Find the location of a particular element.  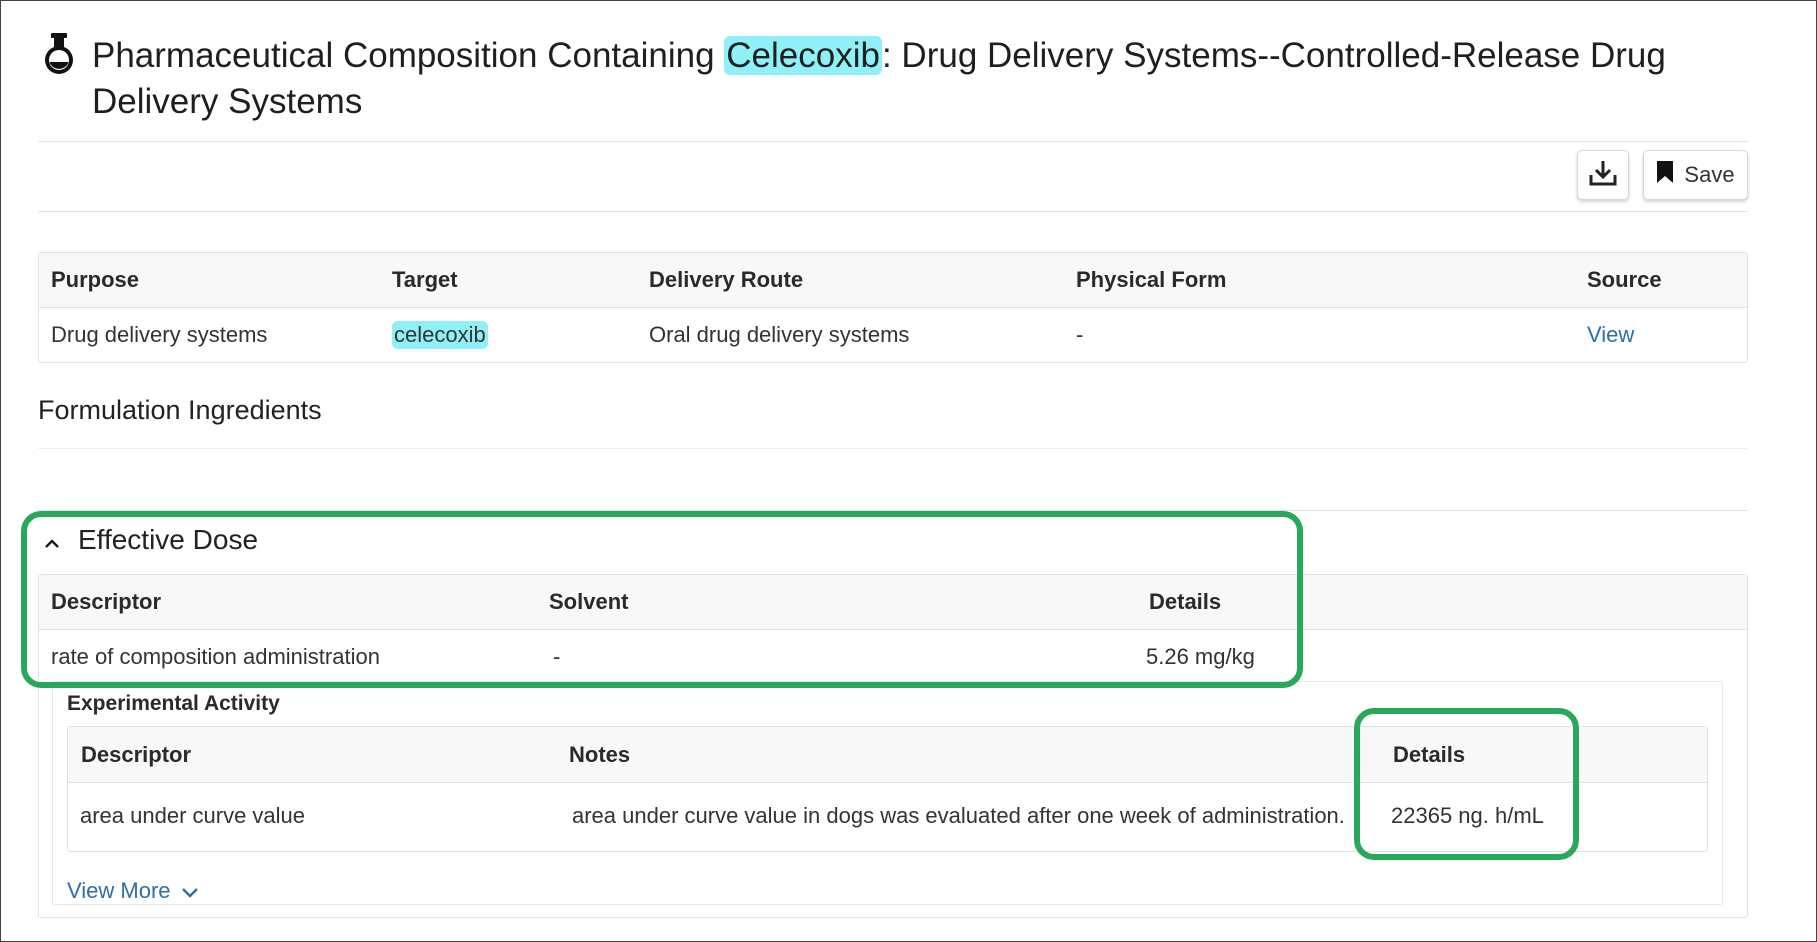

col-target: Target is located at coordinates (425, 279).